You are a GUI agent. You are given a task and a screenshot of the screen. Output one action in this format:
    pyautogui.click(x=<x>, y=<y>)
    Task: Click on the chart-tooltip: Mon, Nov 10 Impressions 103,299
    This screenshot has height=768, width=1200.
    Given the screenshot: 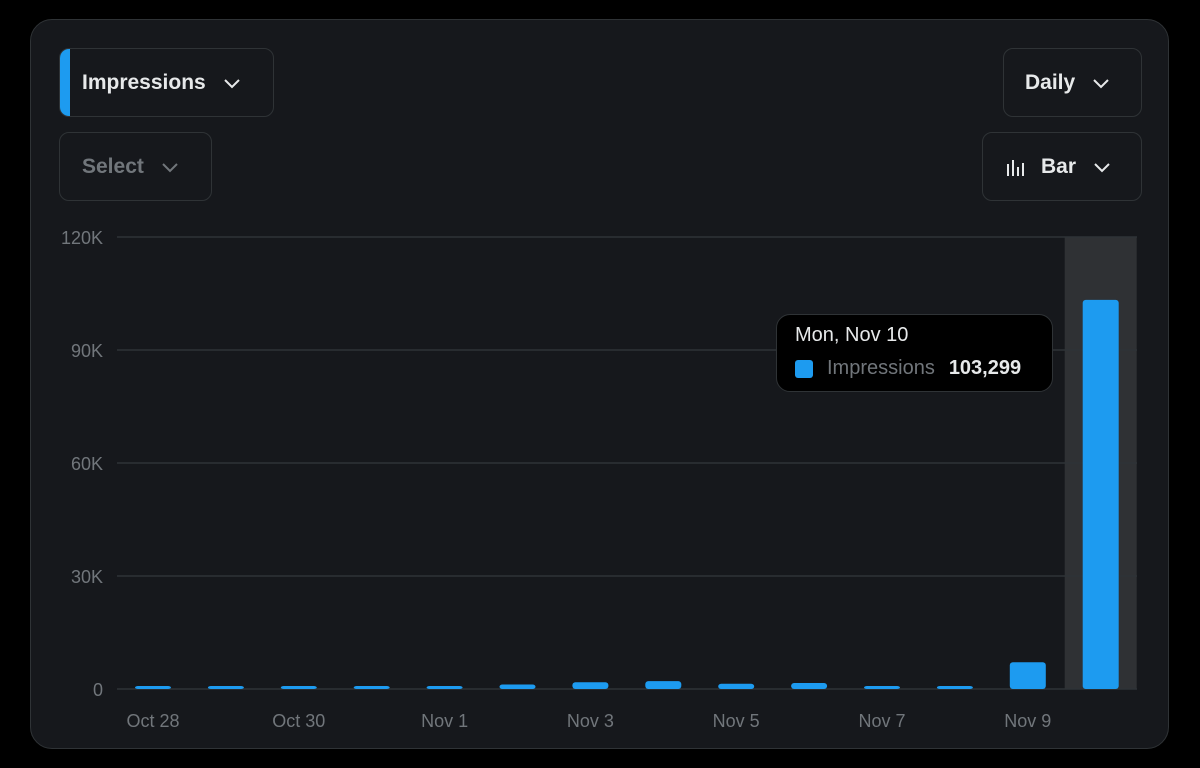 What is the action you would take?
    pyautogui.click(x=914, y=353)
    